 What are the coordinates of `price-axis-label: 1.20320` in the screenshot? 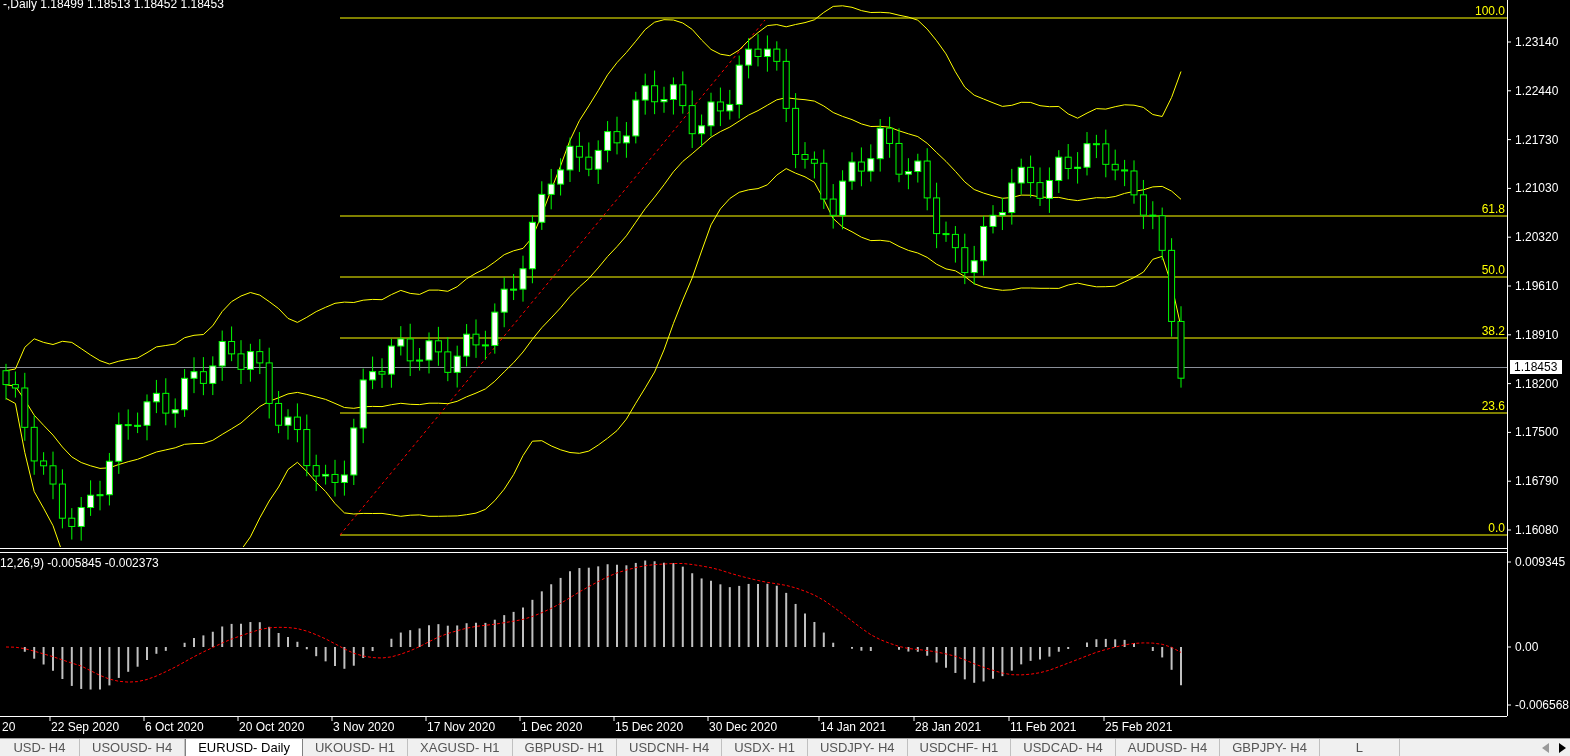 It's located at (1537, 237).